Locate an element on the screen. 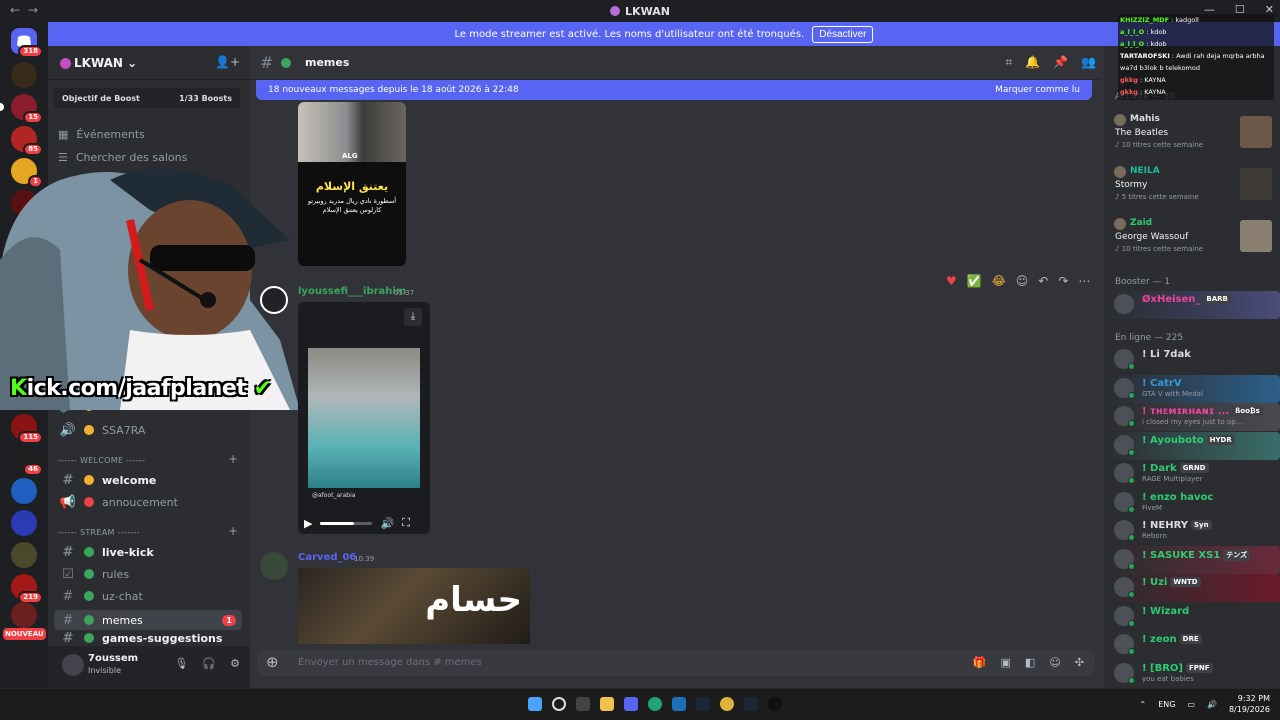 Image resolution: width=1280 pixels, height=720 pixels. mark-read-button: Marquer comme lu is located at coordinates (1037, 90).